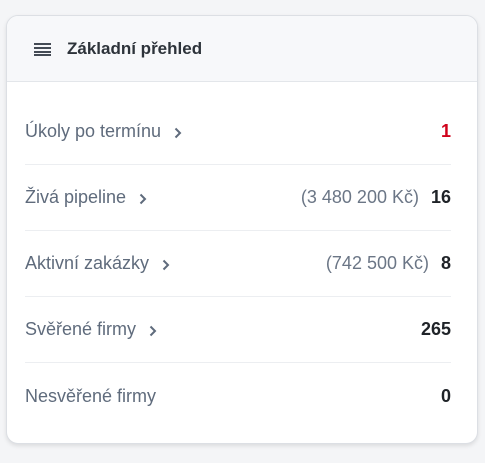  I want to click on orders-count: 8, so click(445, 263).